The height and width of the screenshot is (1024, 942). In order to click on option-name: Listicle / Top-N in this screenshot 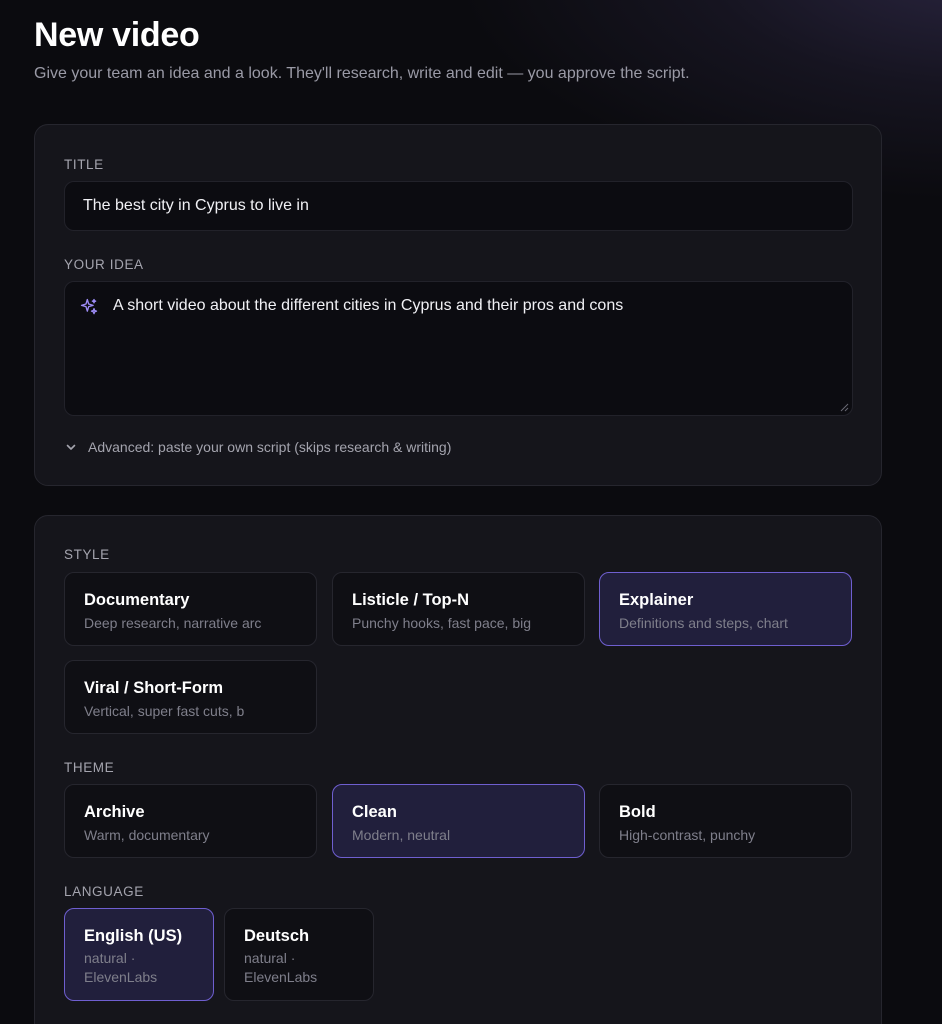, I will do `click(411, 600)`.